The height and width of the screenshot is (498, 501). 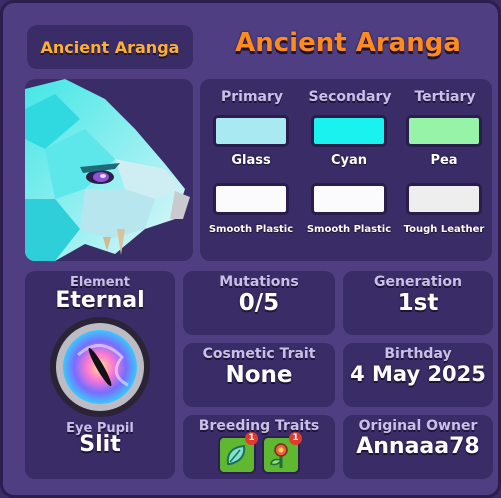 I want to click on name-tag-label: Ancient Aranga, so click(x=110, y=47).